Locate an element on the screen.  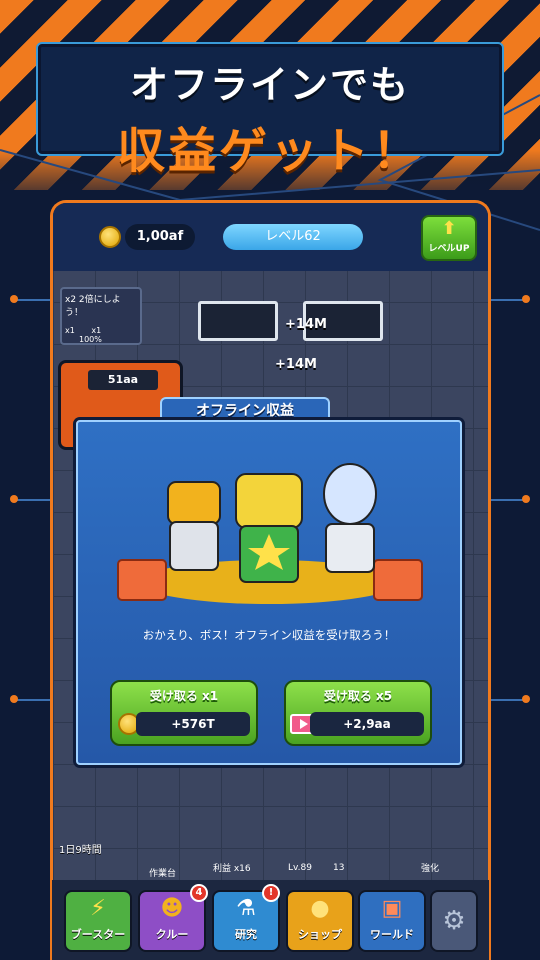
workbench-label: 作業台 is located at coordinates (163, 874).